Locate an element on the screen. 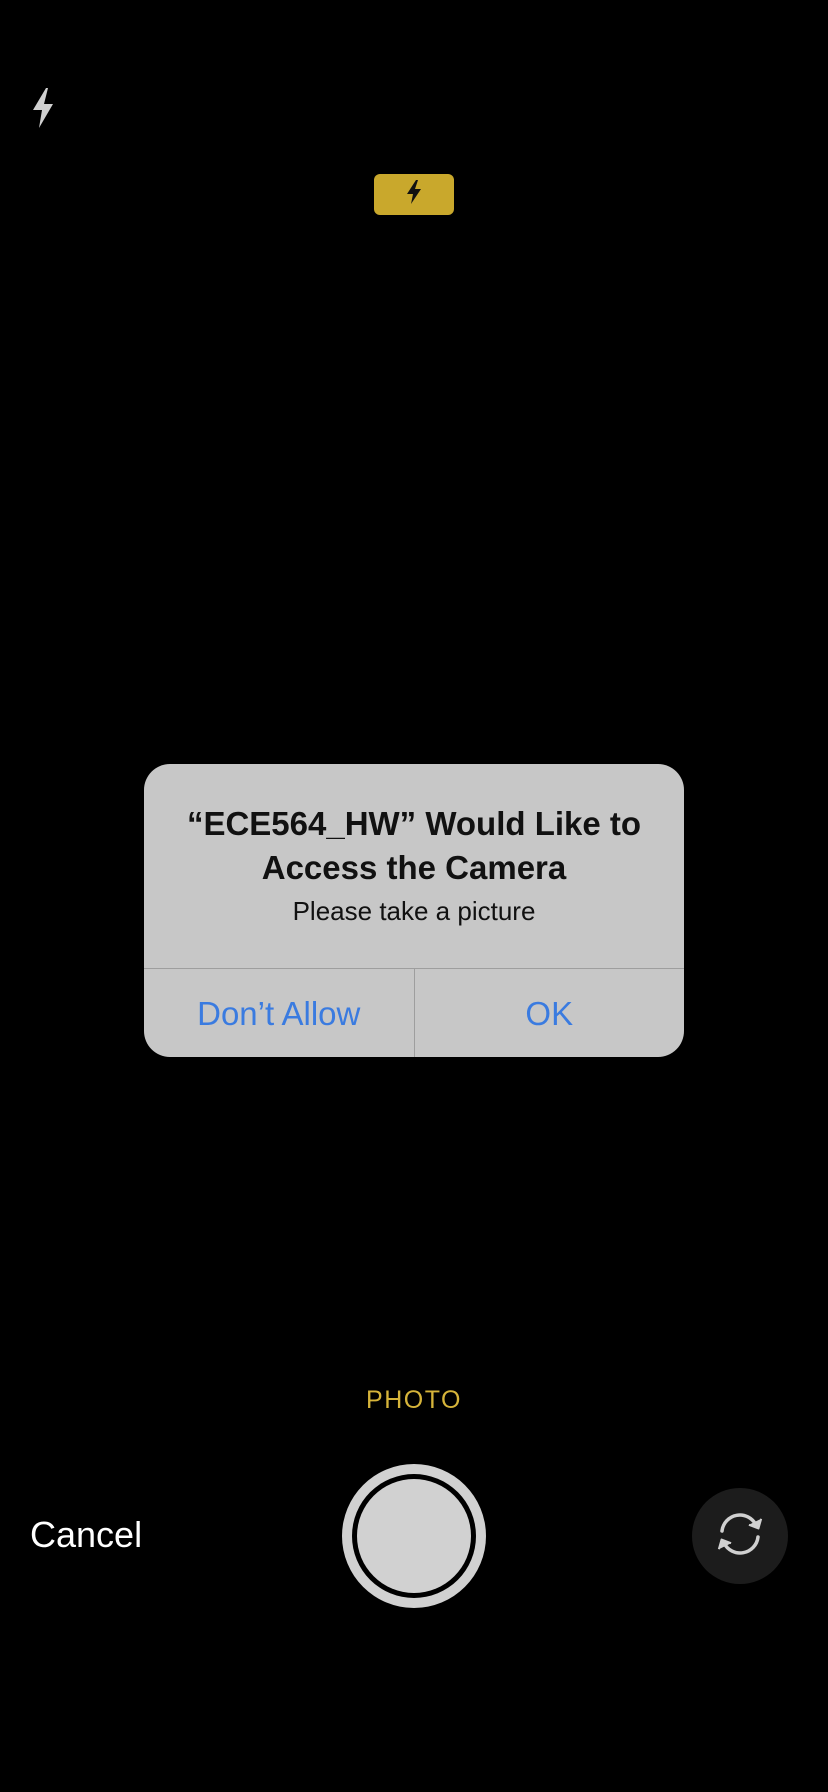 This screenshot has height=1792, width=828. flash-on-badge is located at coordinates (414, 194).